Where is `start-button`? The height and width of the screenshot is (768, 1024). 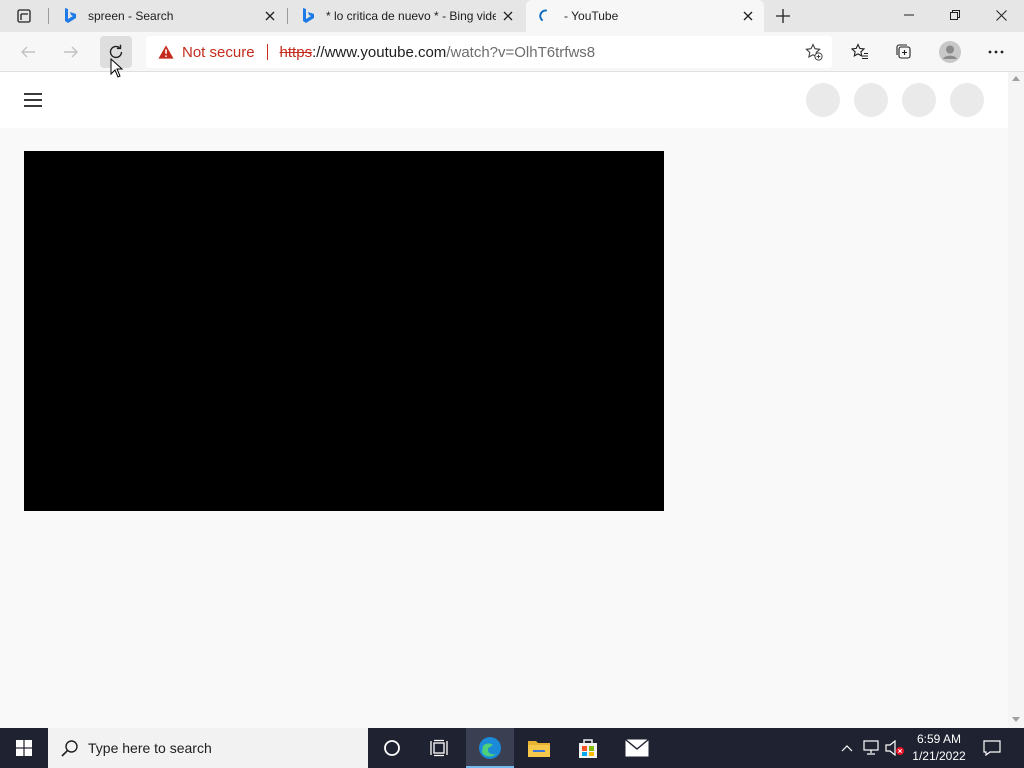 start-button is located at coordinates (24, 748).